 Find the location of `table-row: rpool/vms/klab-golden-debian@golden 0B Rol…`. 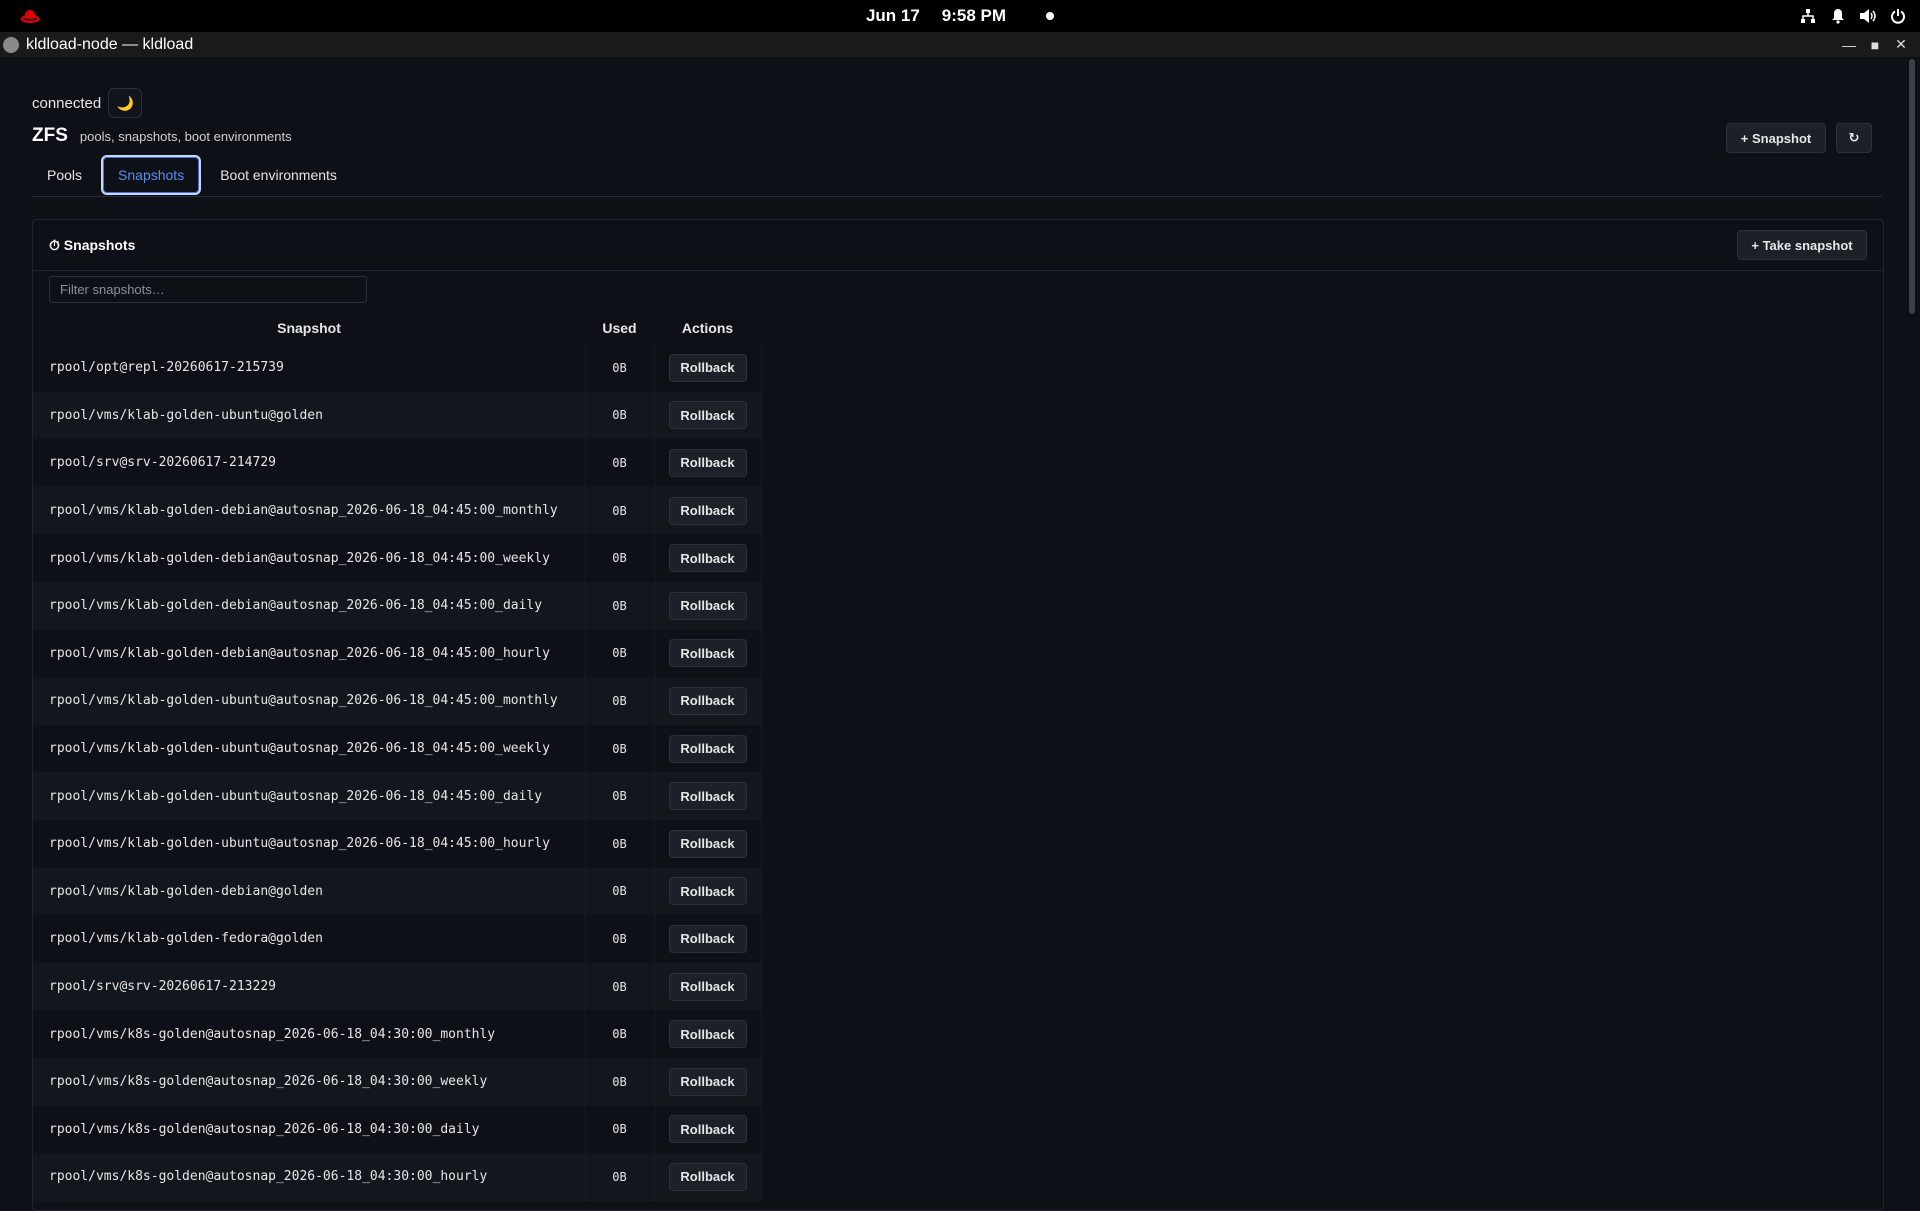

table-row: rpool/vms/klab-golden-debian@golden 0B Rol… is located at coordinates (397, 891).